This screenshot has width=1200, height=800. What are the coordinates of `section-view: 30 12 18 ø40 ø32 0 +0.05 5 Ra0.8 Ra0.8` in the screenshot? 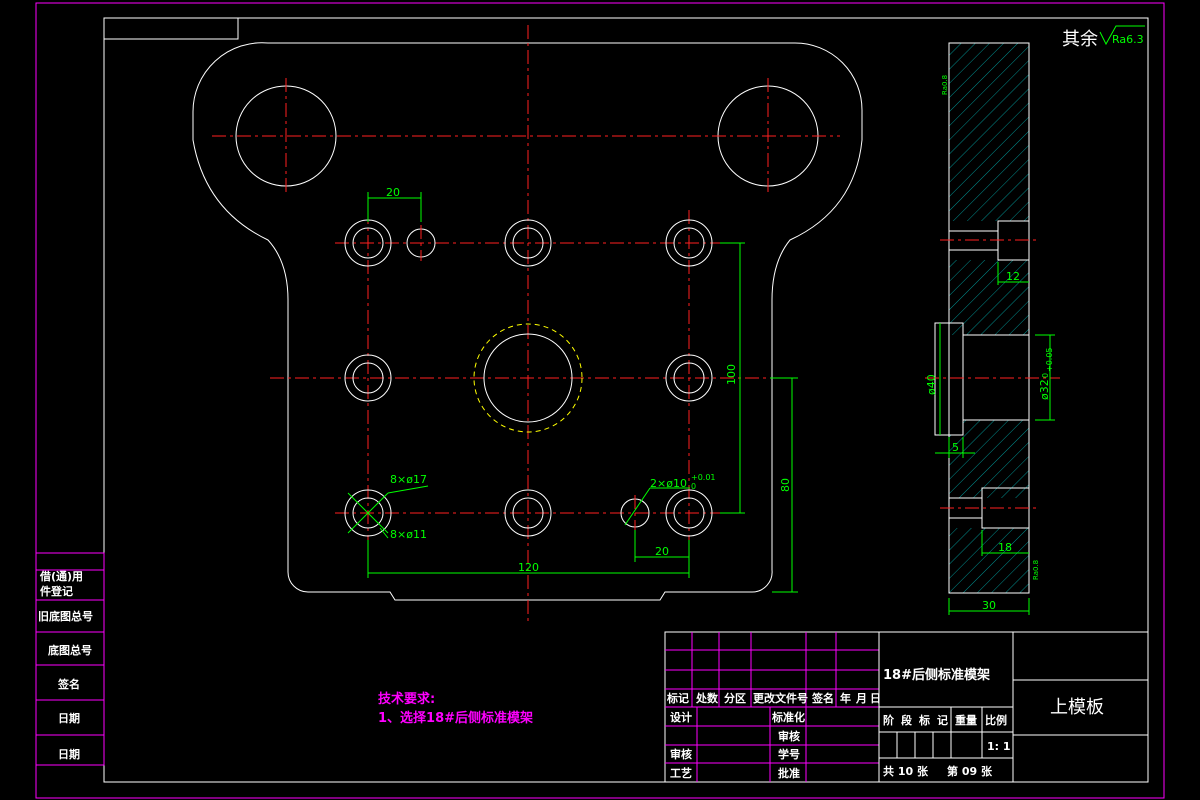 It's located at (992, 328).